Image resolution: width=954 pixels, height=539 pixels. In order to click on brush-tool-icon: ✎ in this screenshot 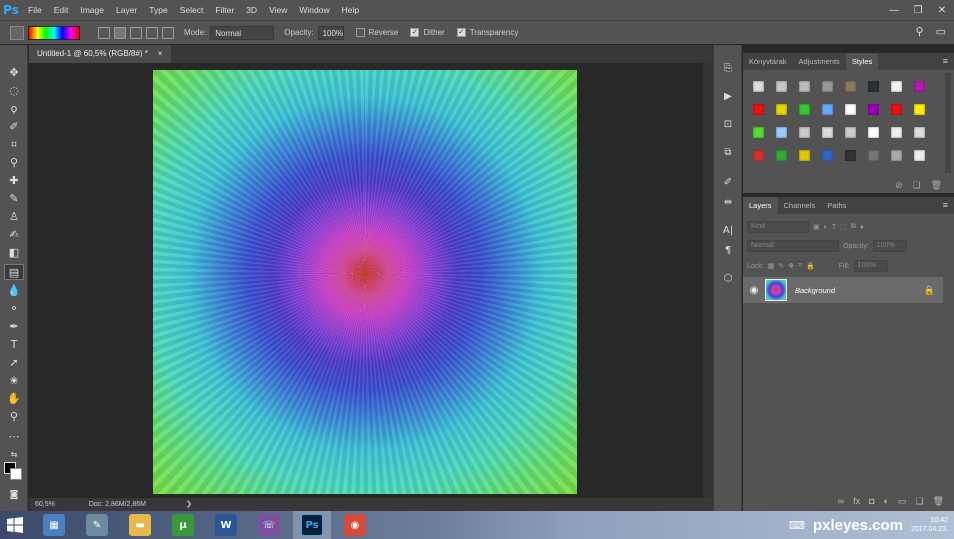, I will do `click(14, 199)`.